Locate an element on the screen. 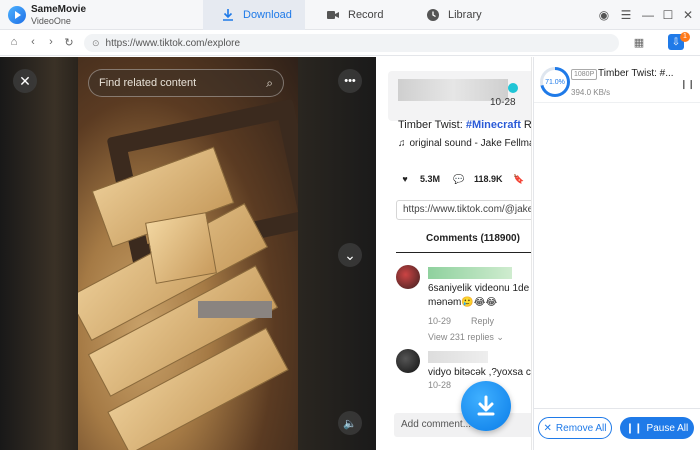 This screenshot has width=700, height=450. hashtag-link: #Minecraft is located at coordinates (493, 125).